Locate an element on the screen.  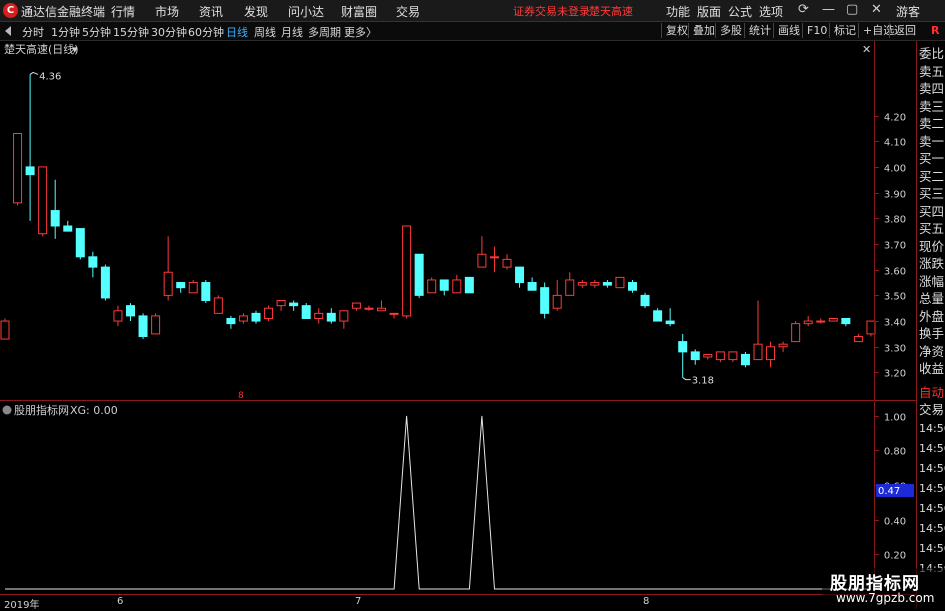
side-label: 收益 is located at coordinates (932, 368).